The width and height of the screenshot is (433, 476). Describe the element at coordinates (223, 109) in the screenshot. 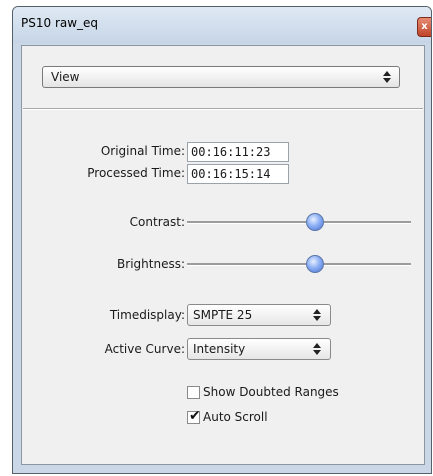

I see `divider` at that location.